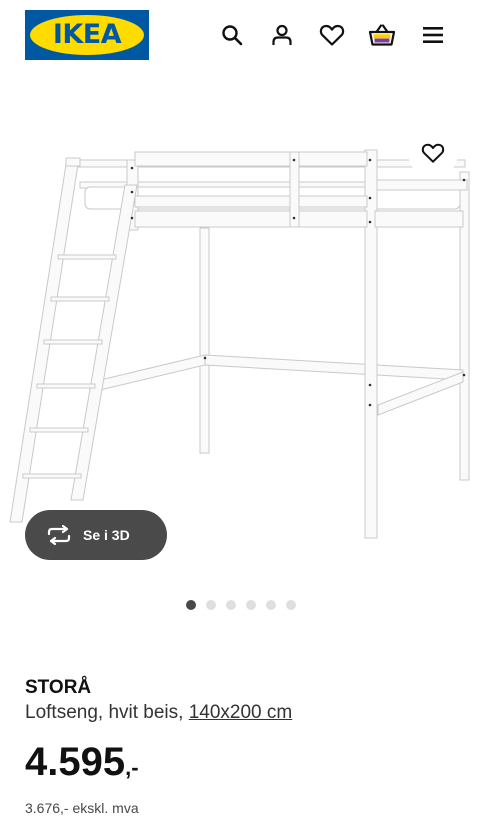 Image resolution: width=480 pixels, height=835 pixels. I want to click on carousel-dots, so click(241, 605).